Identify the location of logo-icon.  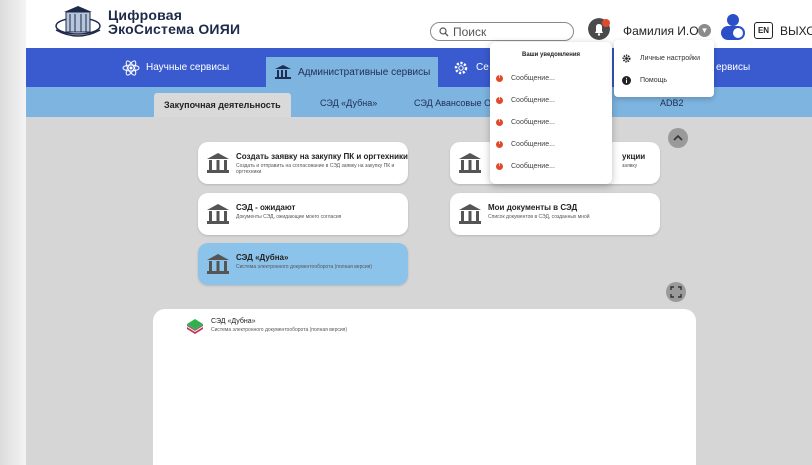
(78, 24).